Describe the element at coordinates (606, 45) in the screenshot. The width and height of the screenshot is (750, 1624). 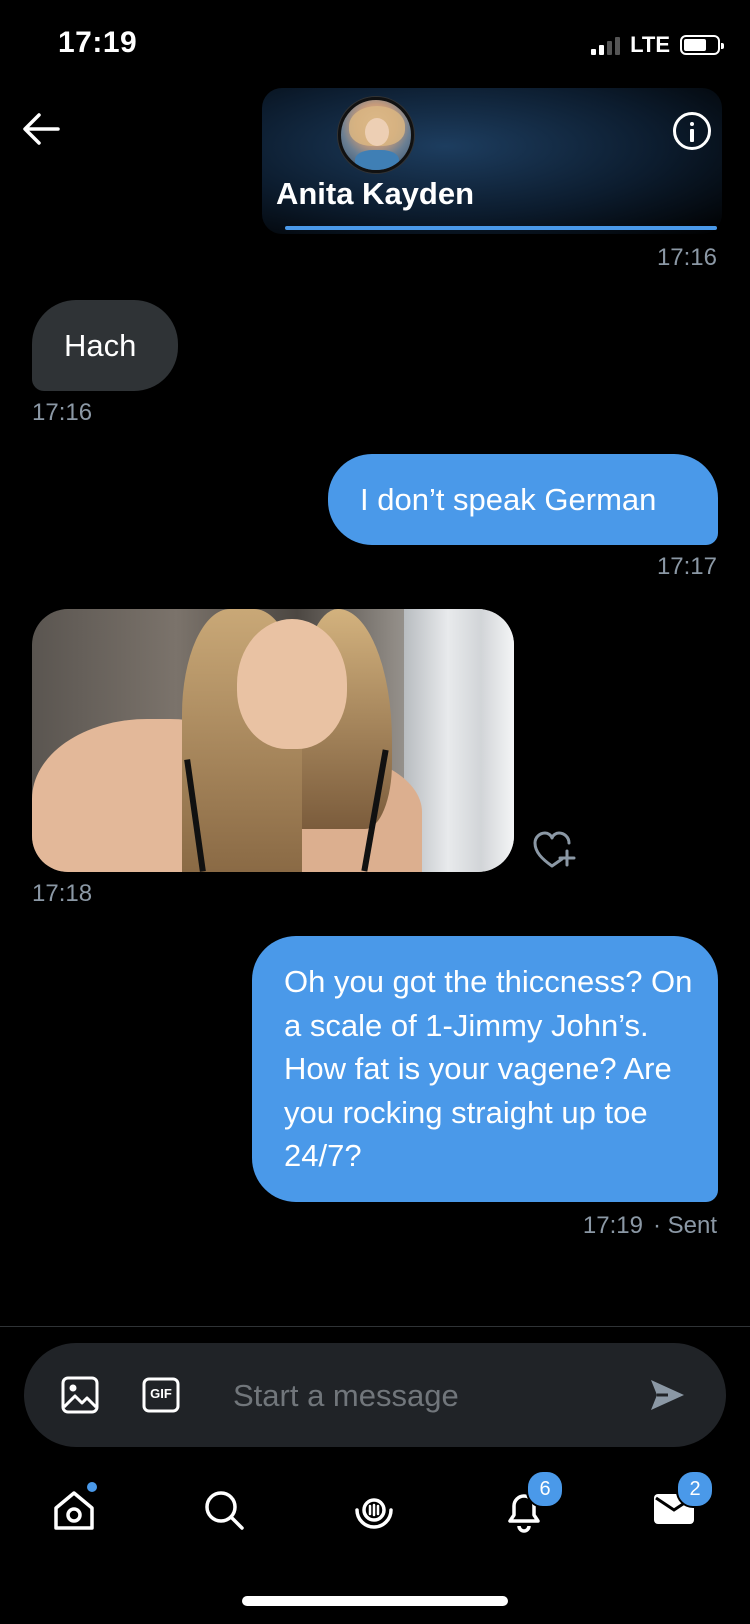
I see `signal-icon` at that location.